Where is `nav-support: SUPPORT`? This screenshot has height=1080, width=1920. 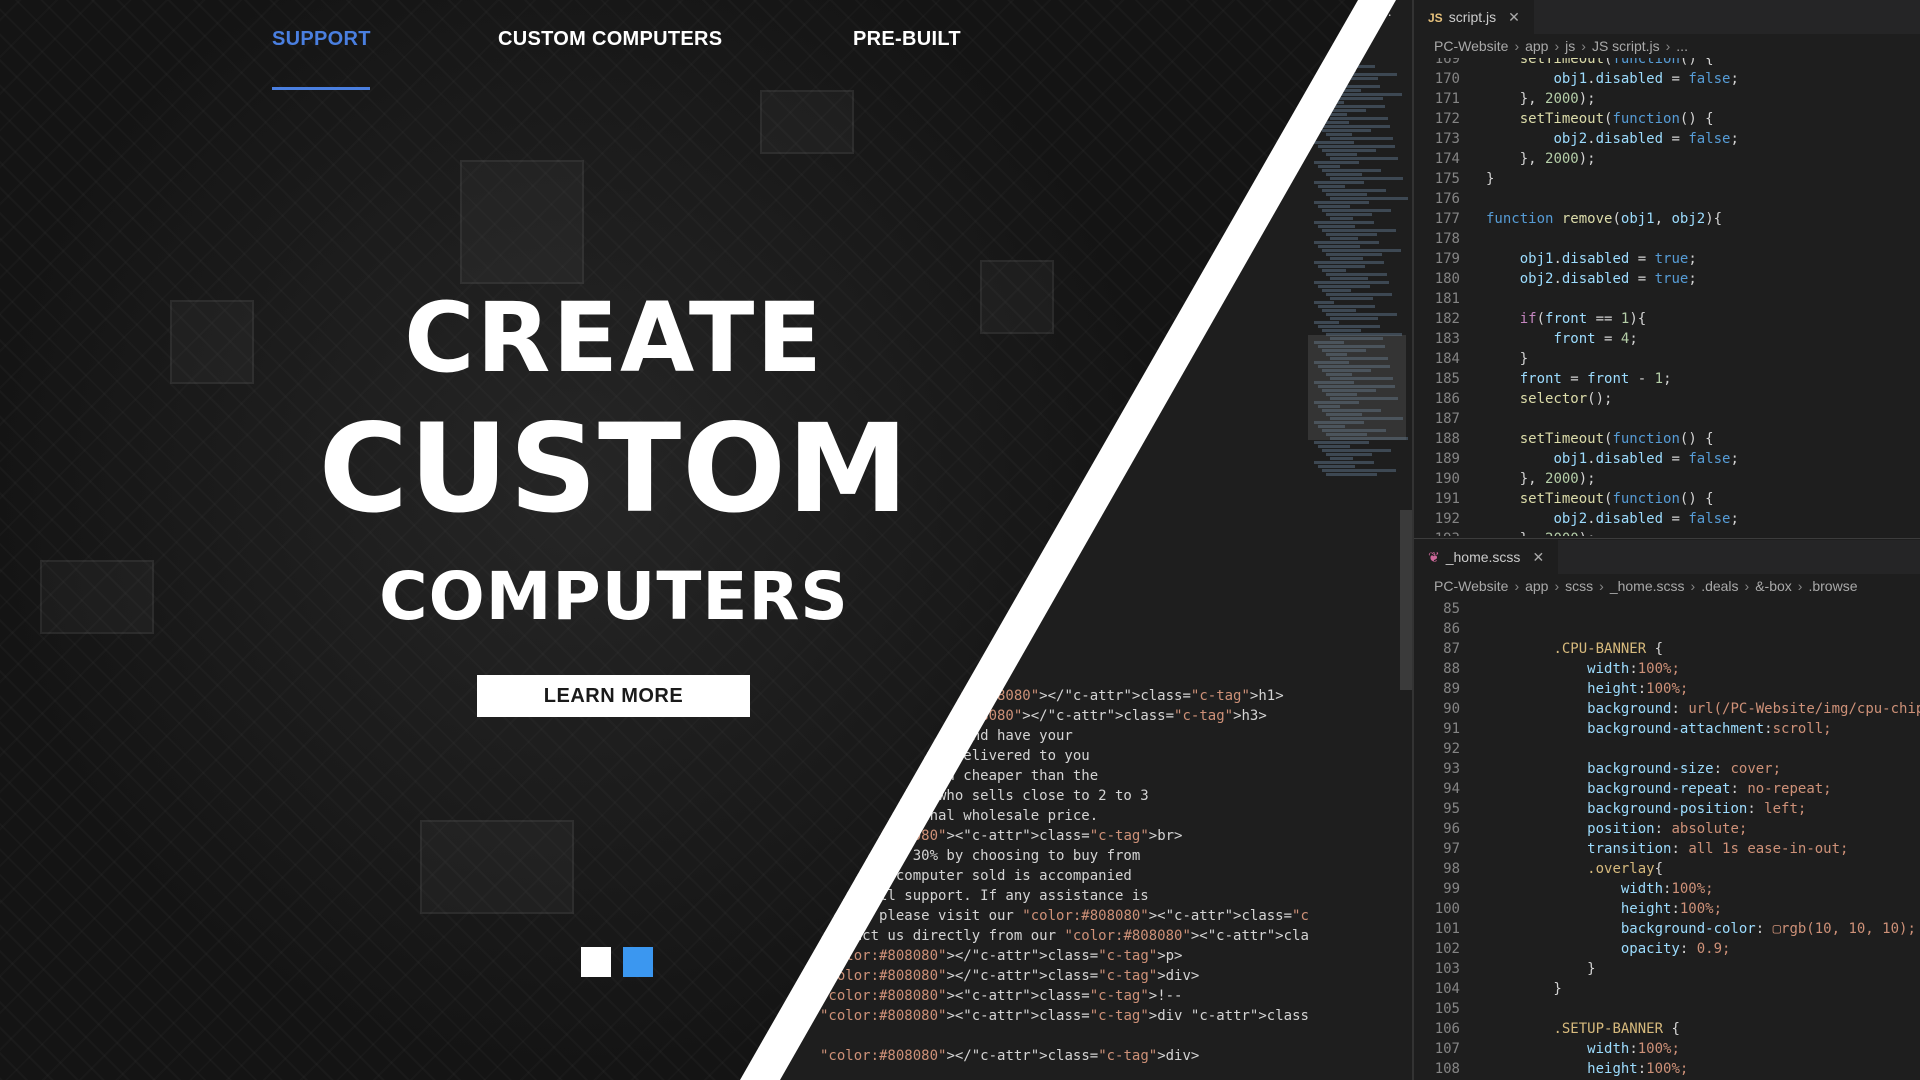
nav-support: SUPPORT is located at coordinates (321, 39).